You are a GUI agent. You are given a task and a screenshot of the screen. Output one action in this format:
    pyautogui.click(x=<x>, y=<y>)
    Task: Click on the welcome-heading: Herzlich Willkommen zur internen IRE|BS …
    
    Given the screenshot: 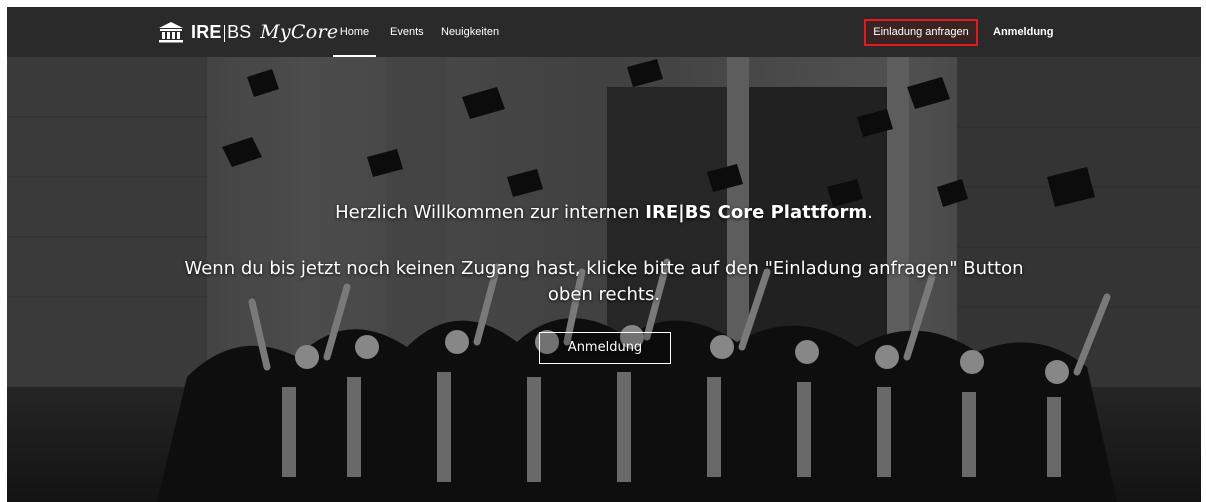 What is the action you would take?
    pyautogui.click(x=604, y=212)
    